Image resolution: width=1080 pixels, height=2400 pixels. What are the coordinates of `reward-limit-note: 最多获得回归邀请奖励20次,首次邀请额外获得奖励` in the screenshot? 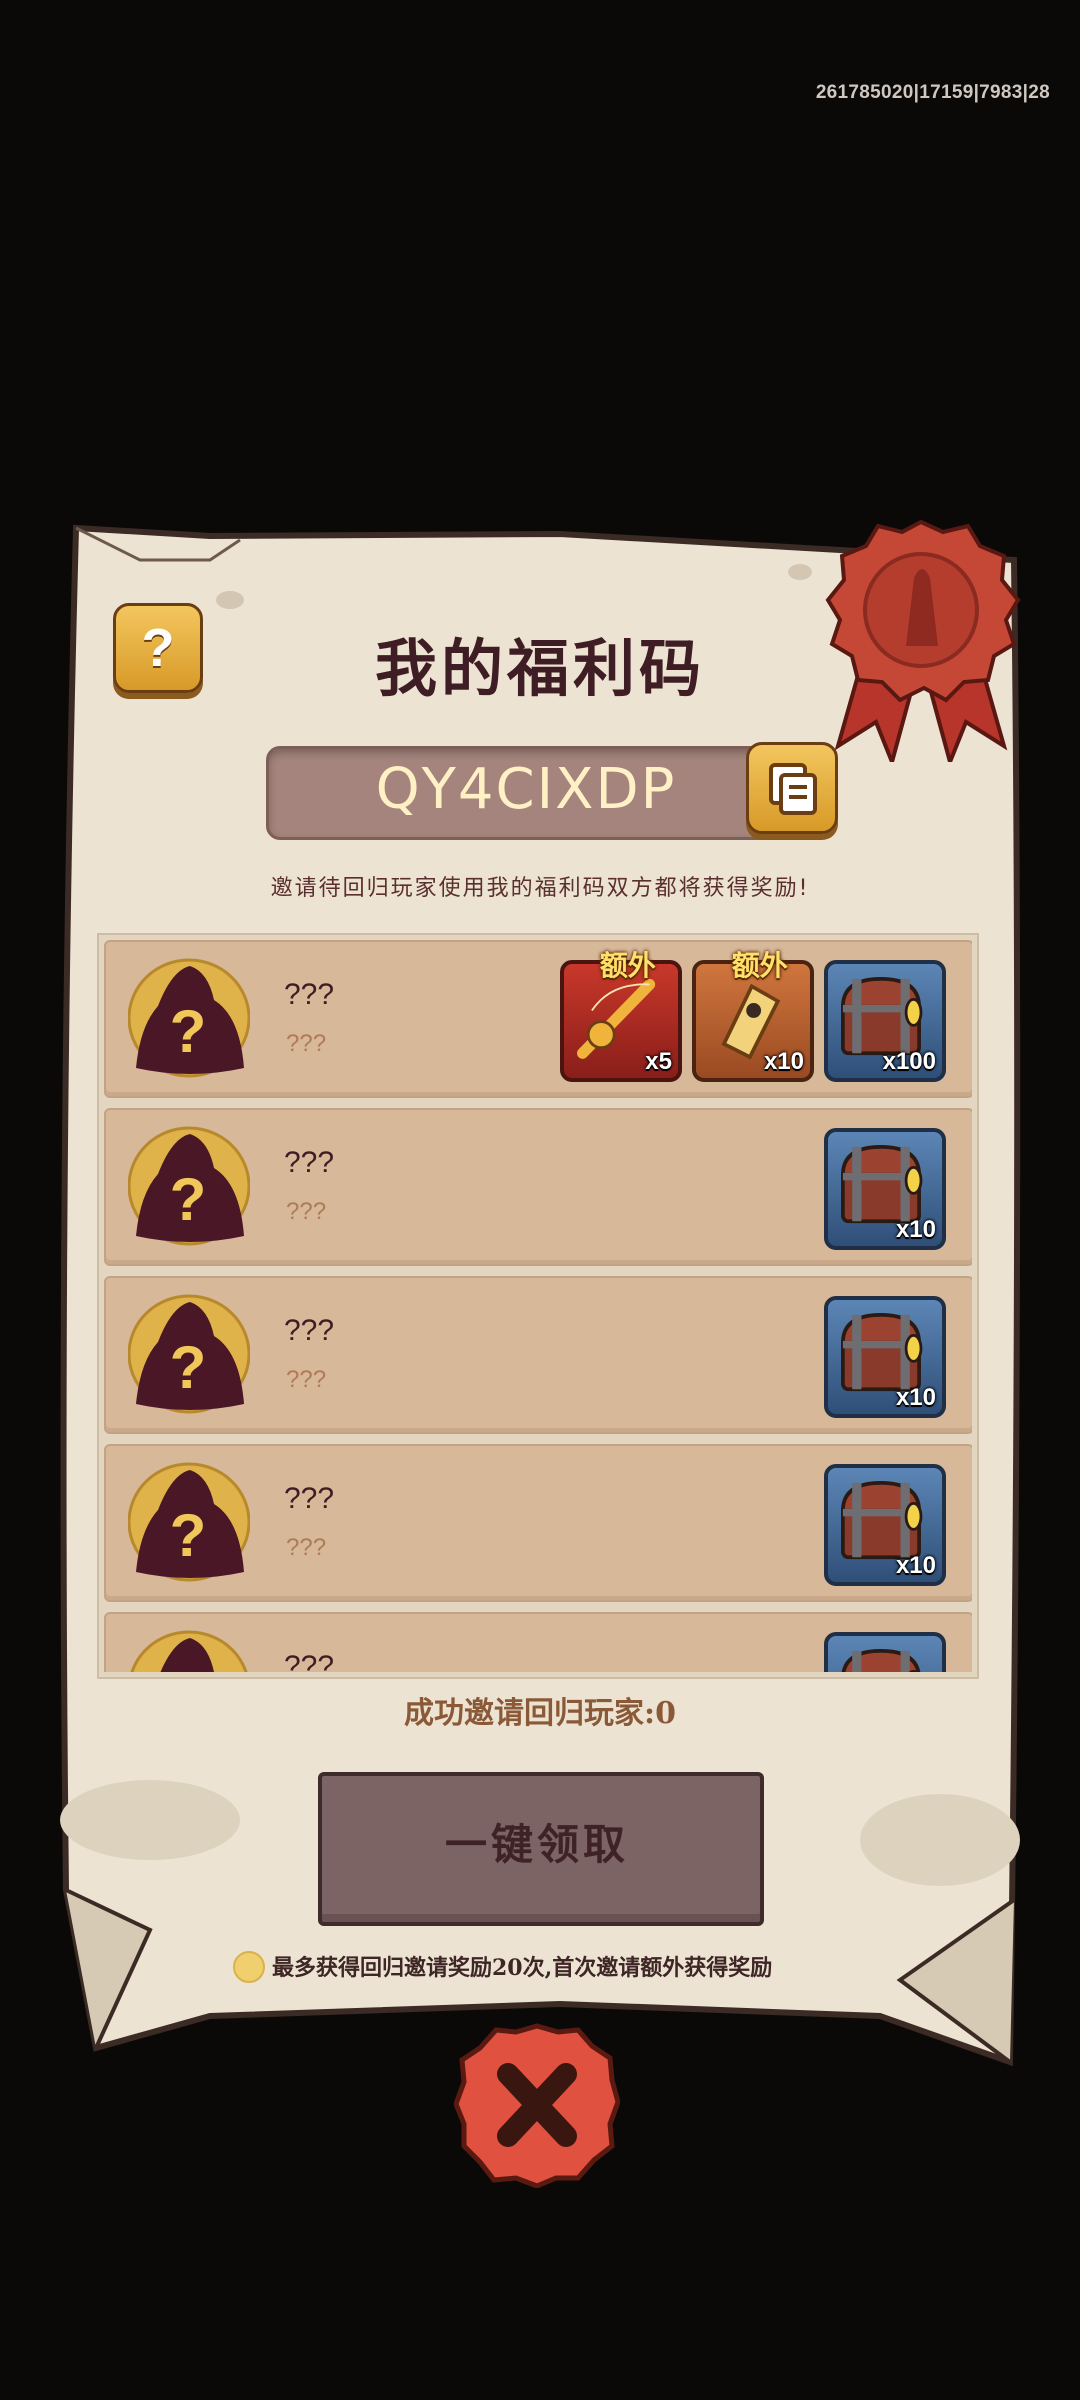 It's located at (522, 1968).